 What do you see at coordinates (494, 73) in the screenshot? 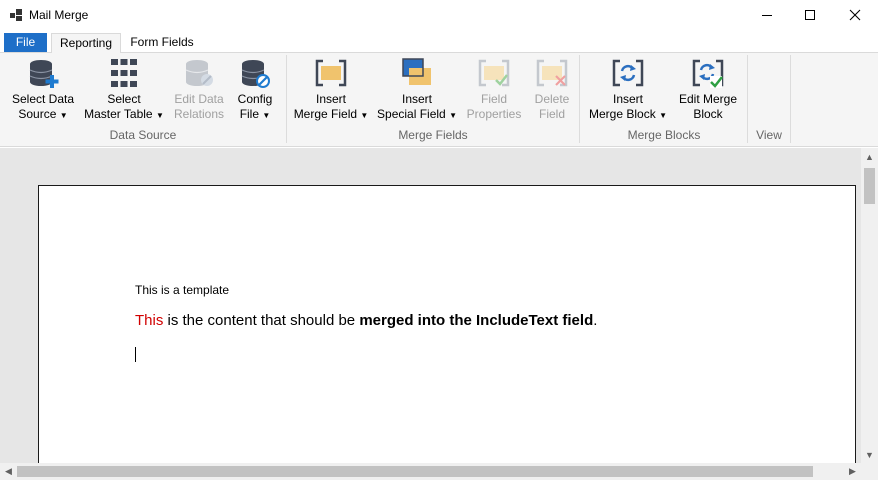
I see `field-properties-icon` at bounding box center [494, 73].